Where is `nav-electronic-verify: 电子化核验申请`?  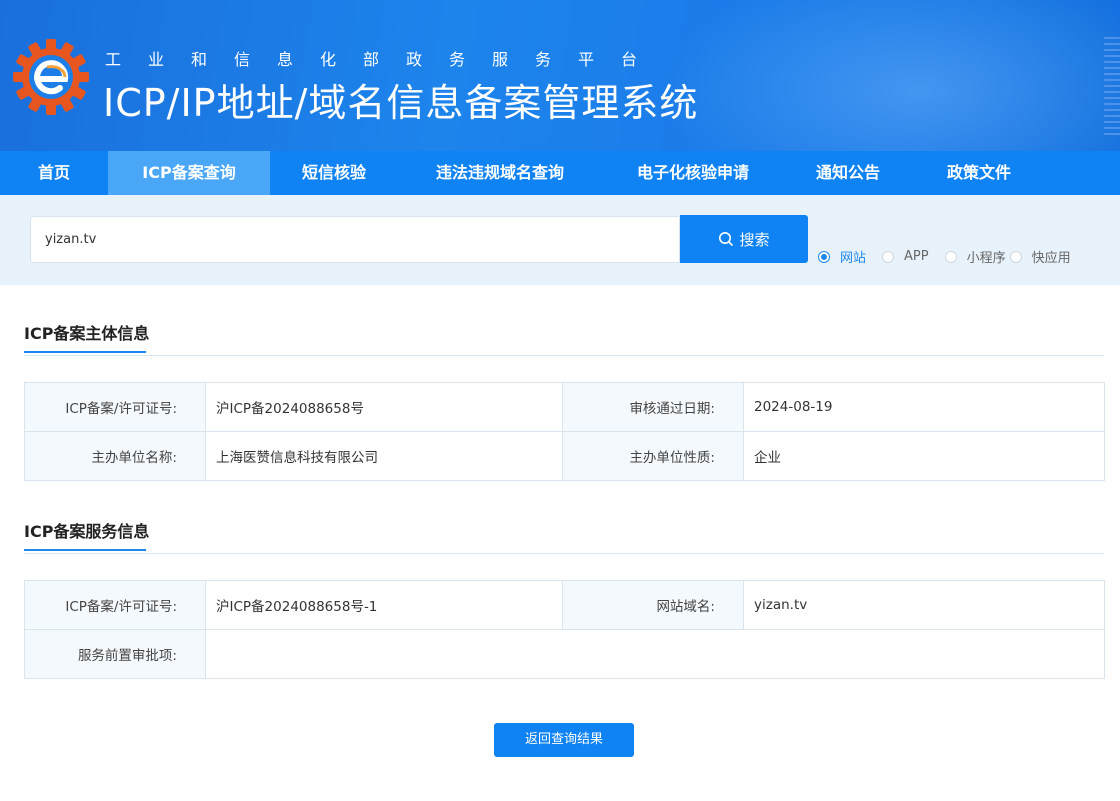
nav-electronic-verify: 电子化核验申请 is located at coordinates (693, 173).